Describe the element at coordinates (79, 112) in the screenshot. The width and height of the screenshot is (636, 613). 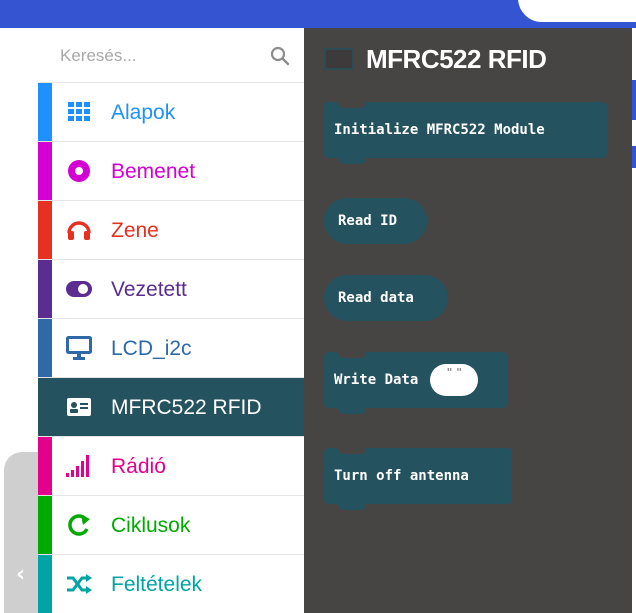
I see `grid-icon` at that location.